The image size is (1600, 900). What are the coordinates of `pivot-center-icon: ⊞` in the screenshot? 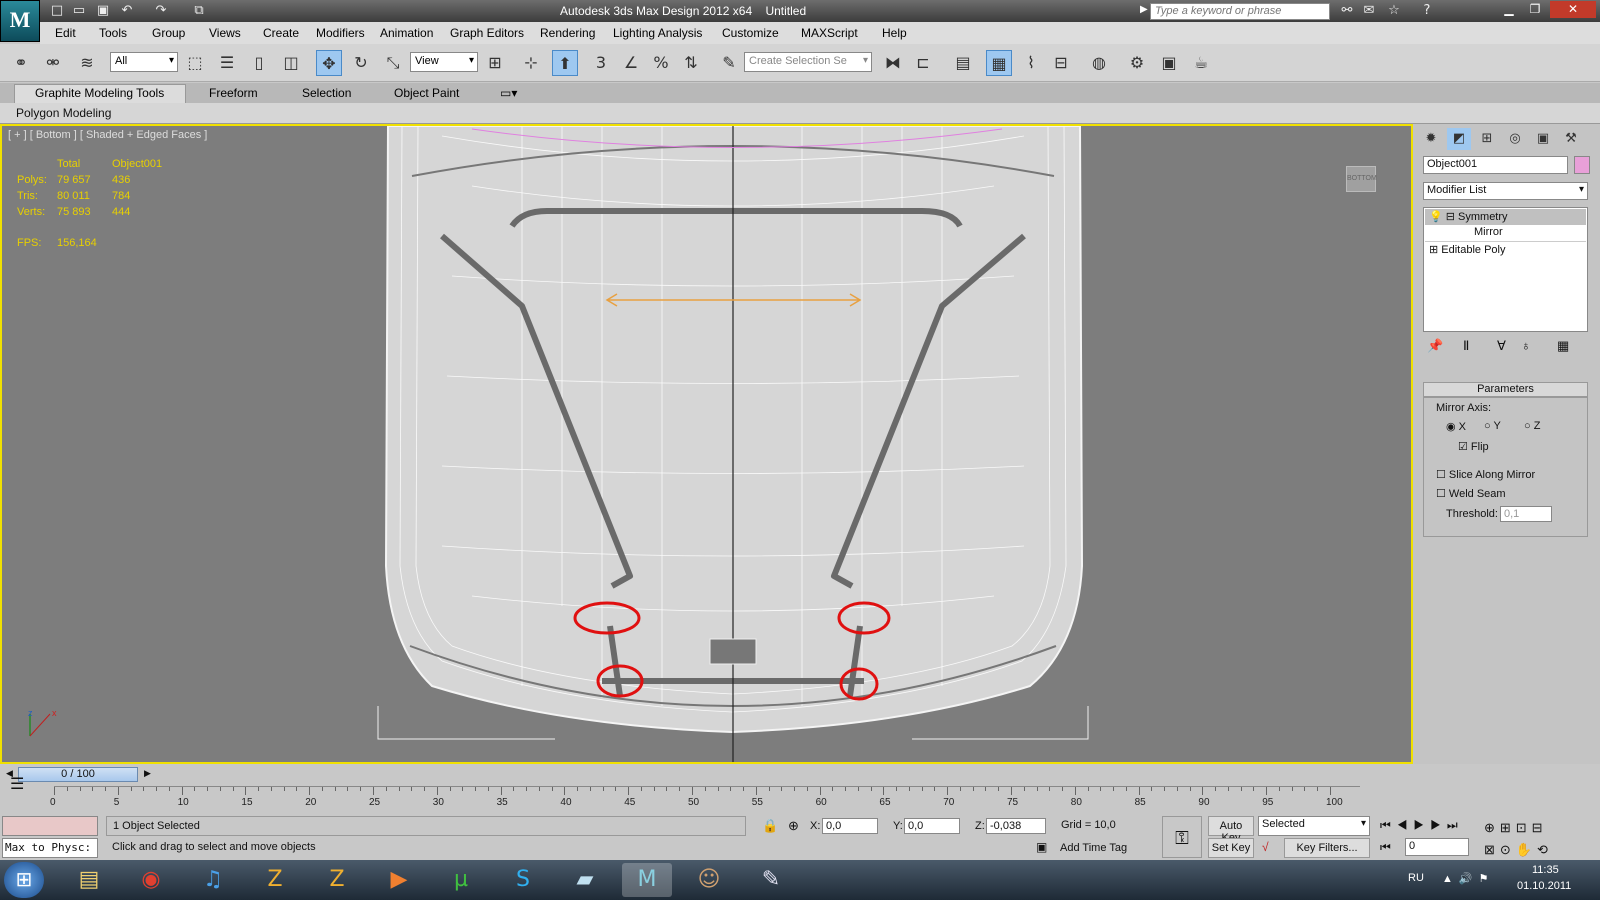 It's located at (495, 63).